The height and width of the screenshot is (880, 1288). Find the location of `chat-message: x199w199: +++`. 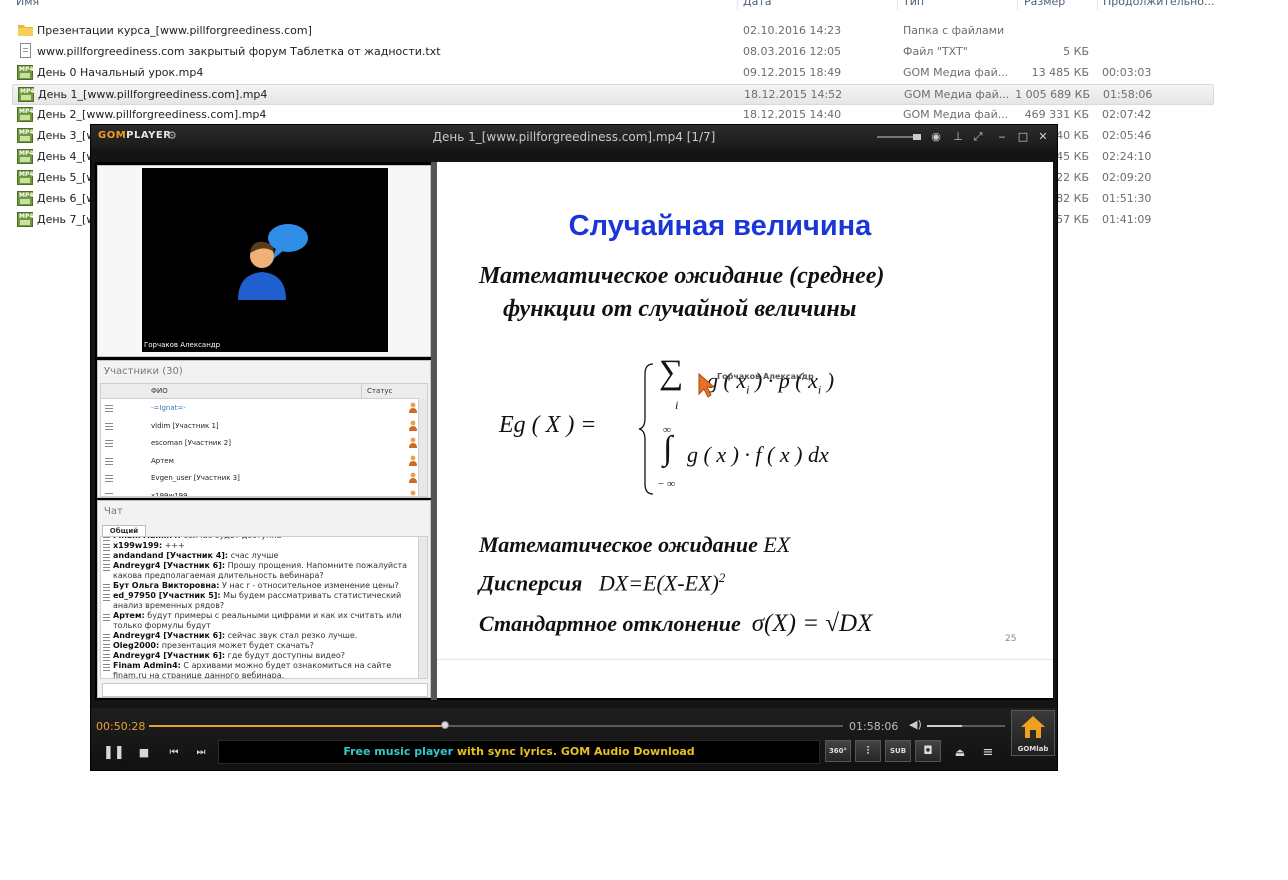

chat-message: x199w199: +++ is located at coordinates (260, 546).